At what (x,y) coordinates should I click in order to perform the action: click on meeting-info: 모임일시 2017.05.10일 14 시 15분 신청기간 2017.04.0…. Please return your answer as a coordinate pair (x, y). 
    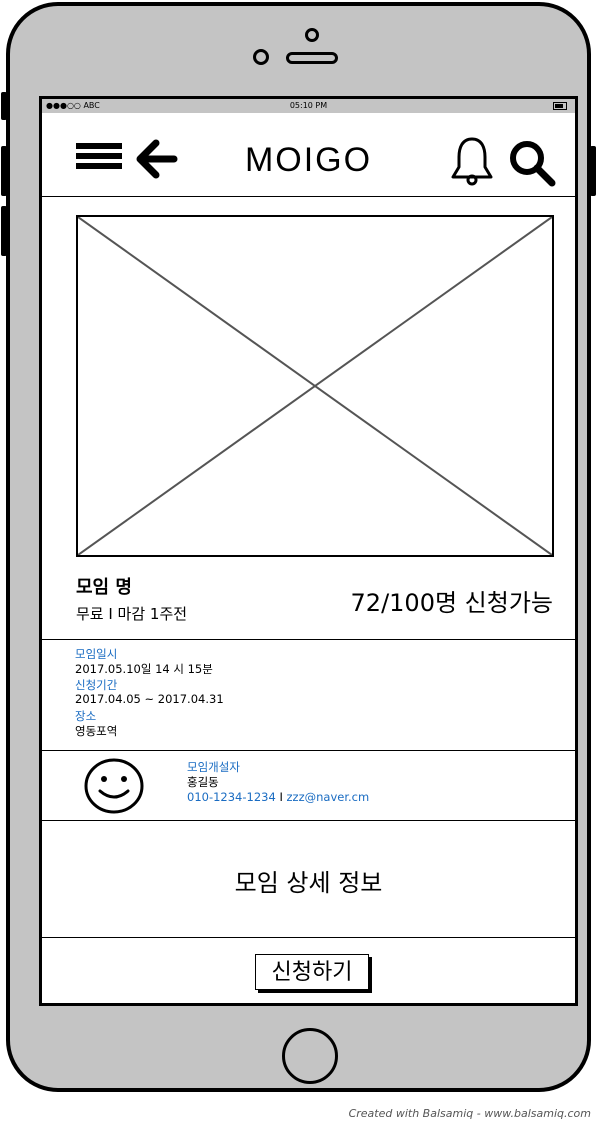
    Looking at the image, I should click on (308, 695).